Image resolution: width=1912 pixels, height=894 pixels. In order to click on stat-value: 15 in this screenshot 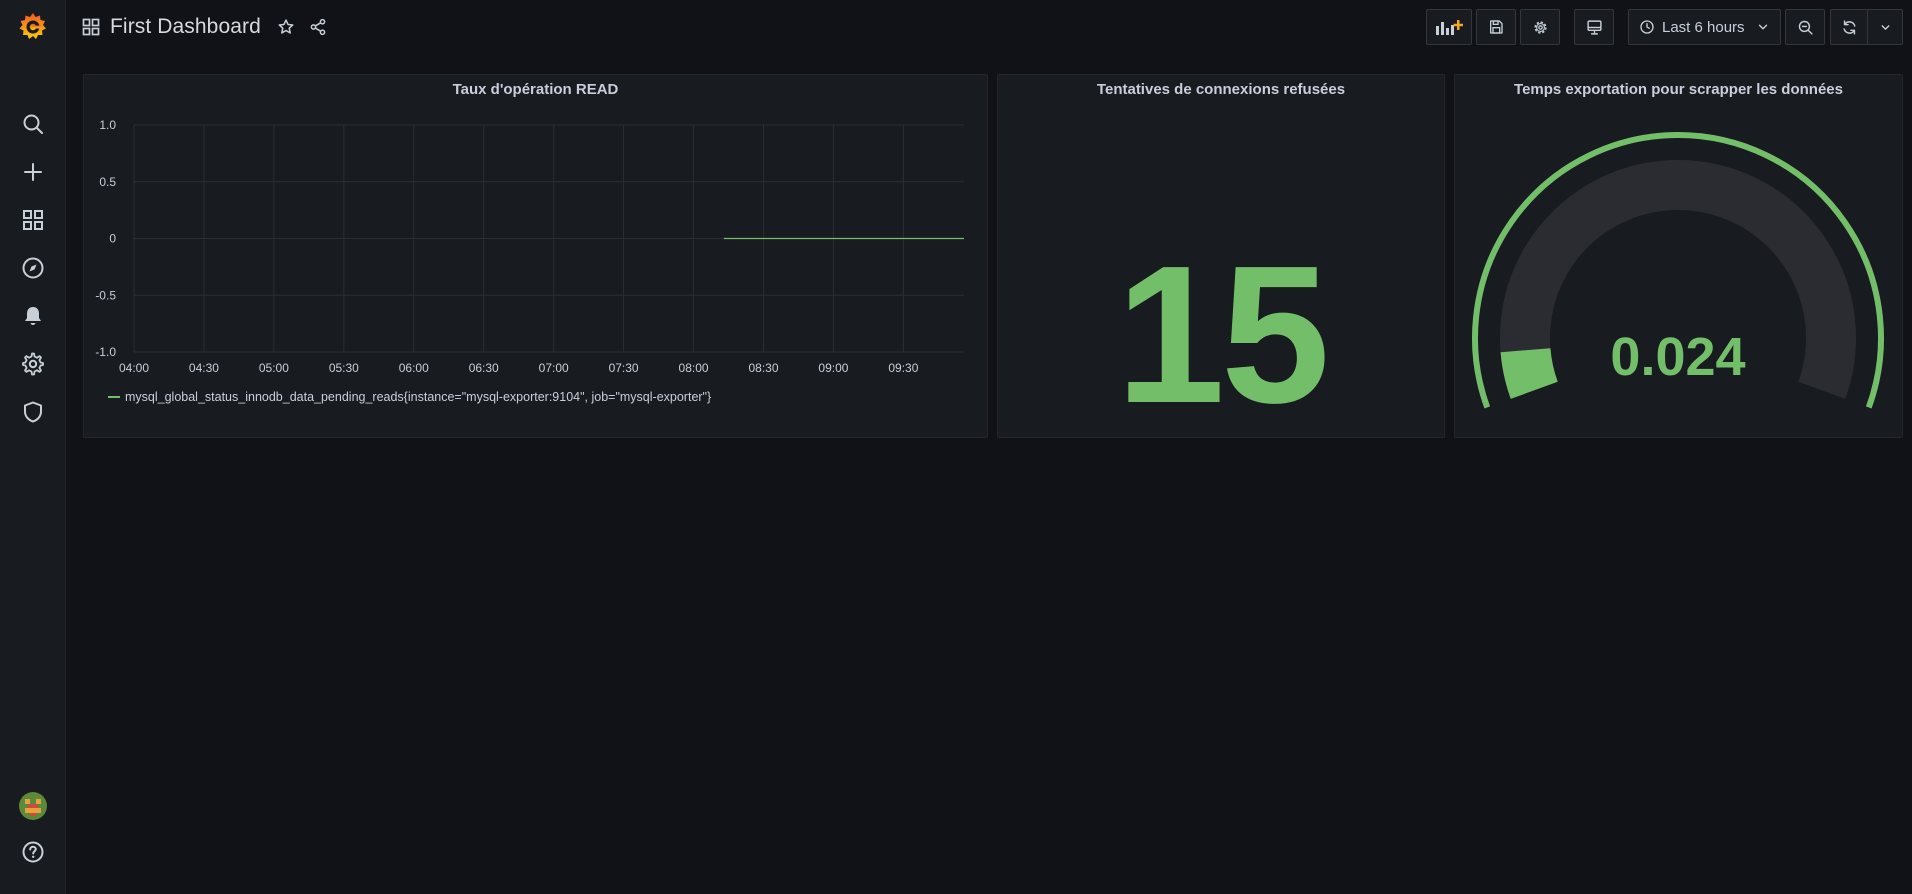, I will do `click(1222, 334)`.